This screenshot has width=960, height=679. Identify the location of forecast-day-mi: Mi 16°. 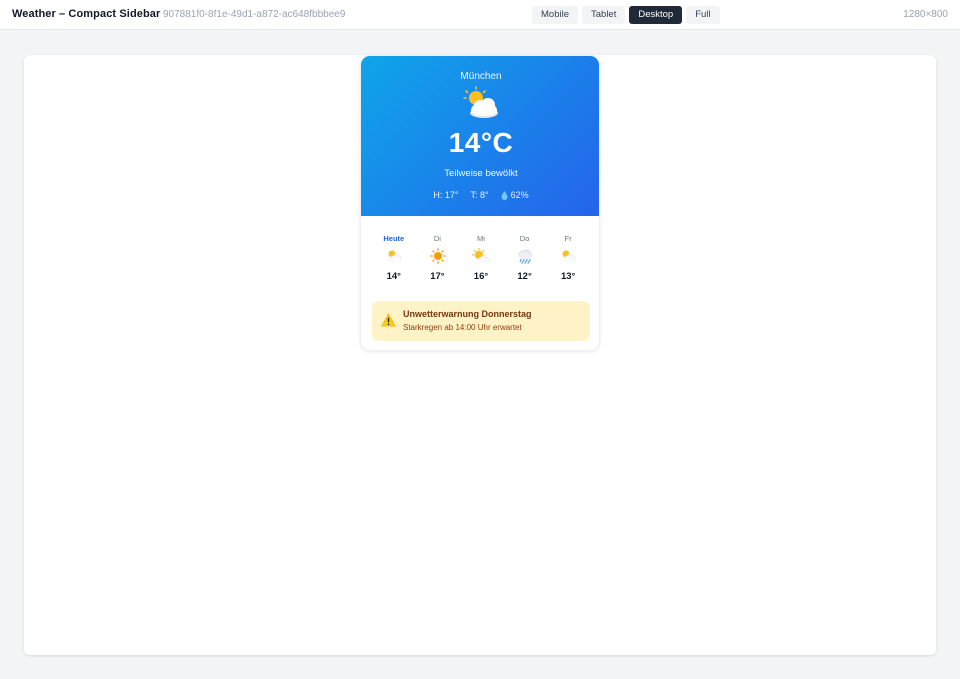
(481, 260).